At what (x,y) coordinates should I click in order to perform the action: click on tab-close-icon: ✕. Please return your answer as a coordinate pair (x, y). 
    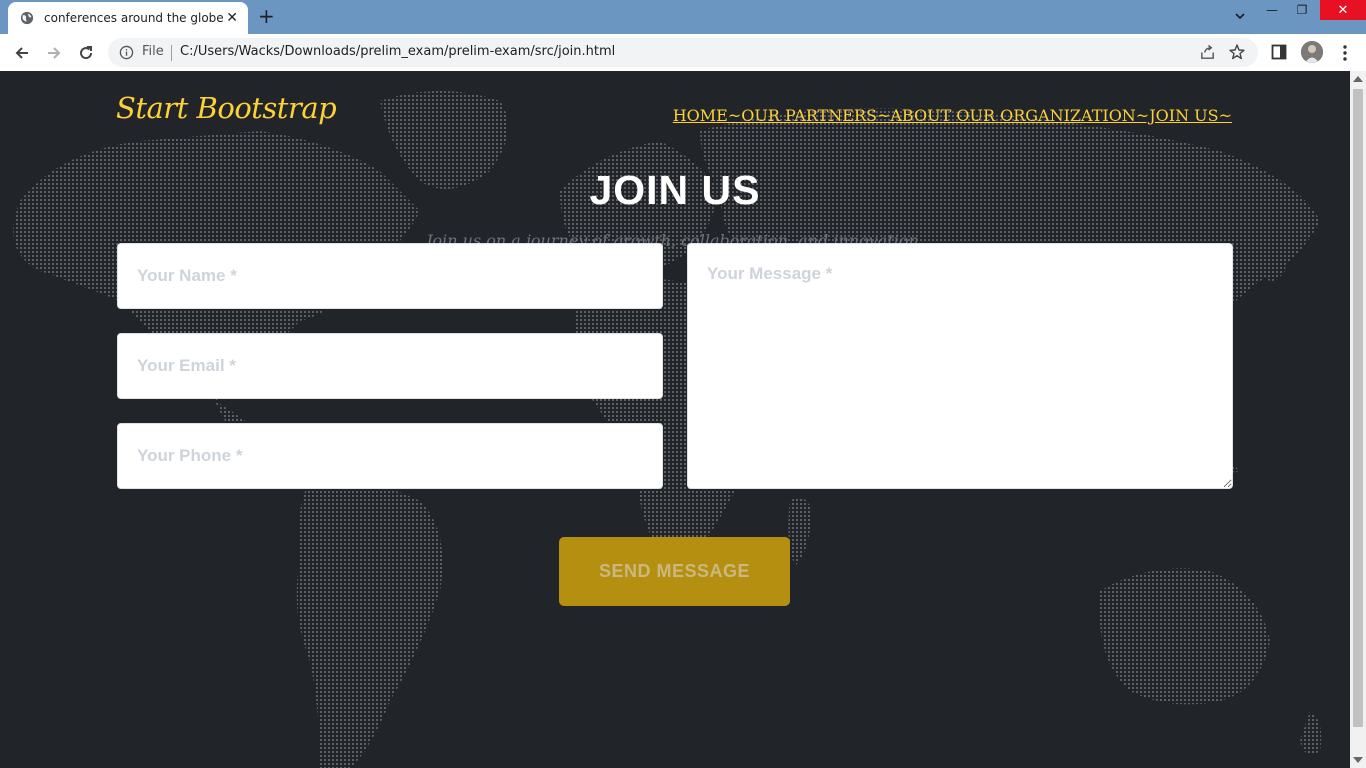
    Looking at the image, I should click on (232, 18).